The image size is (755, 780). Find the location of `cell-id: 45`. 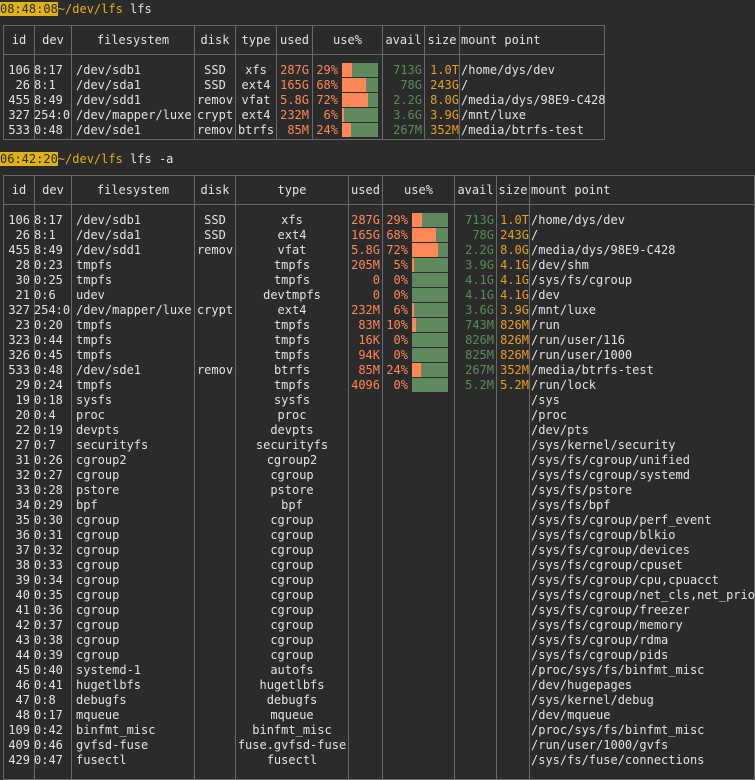

cell-id: 45 is located at coordinates (22, 670).